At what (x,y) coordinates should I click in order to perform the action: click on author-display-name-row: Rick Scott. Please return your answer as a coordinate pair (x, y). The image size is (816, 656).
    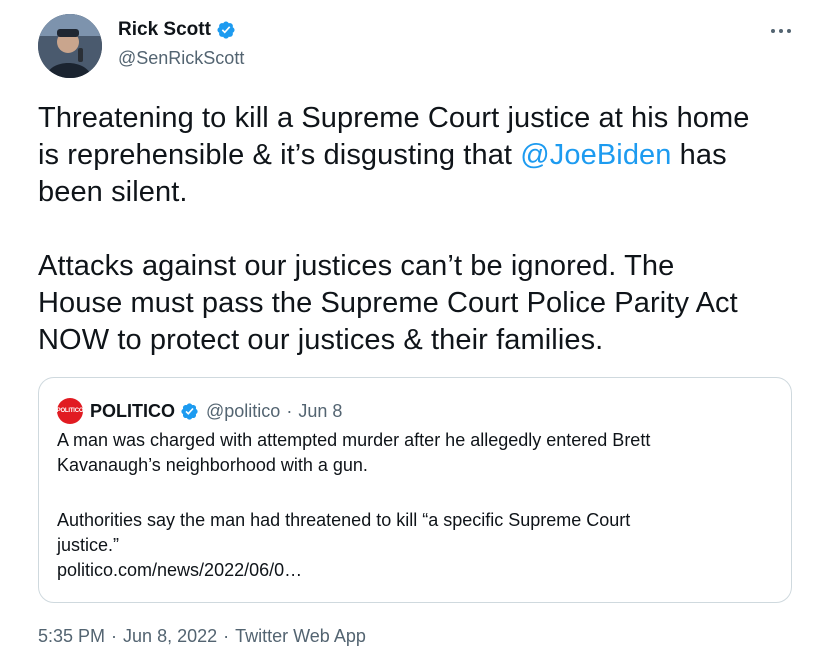
    Looking at the image, I should click on (177, 30).